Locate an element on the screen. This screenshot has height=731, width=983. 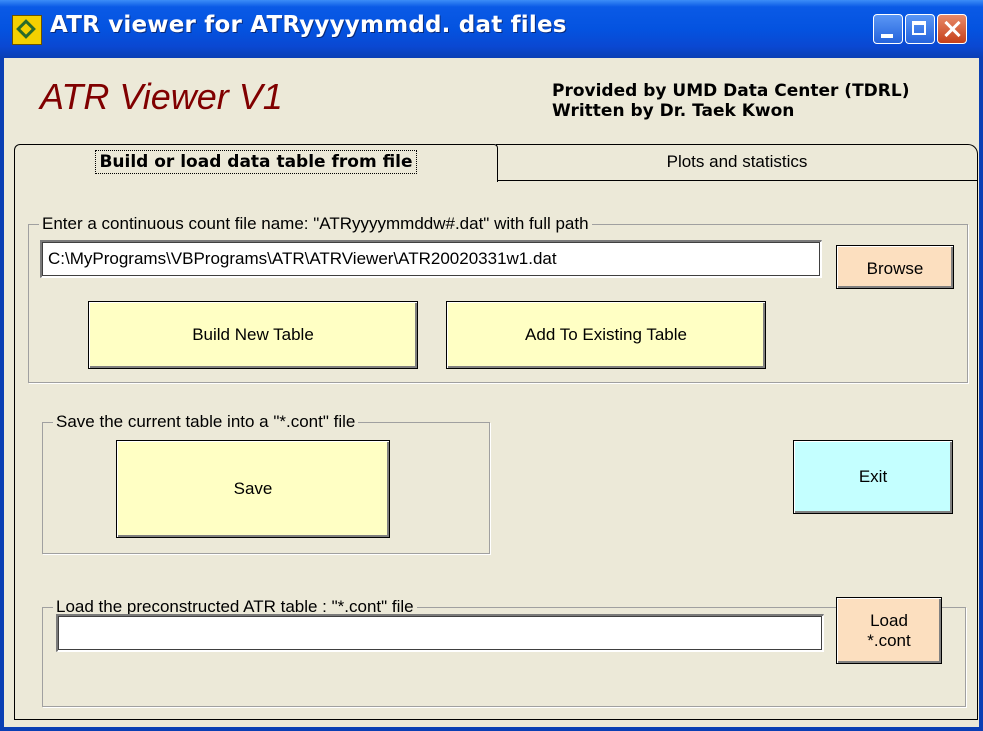
load-cont-label-line2: *.cont is located at coordinates (889, 640).